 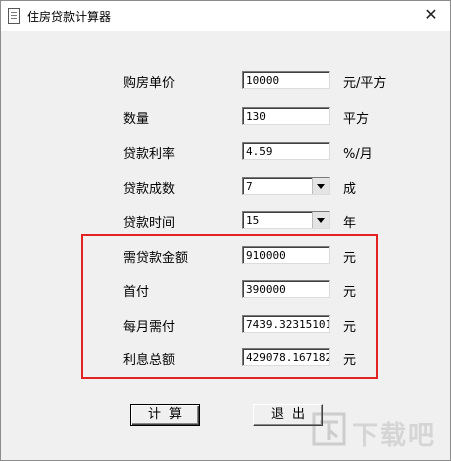 What do you see at coordinates (393, 436) in the screenshot?
I see `watermark-text: 下载吧` at bounding box center [393, 436].